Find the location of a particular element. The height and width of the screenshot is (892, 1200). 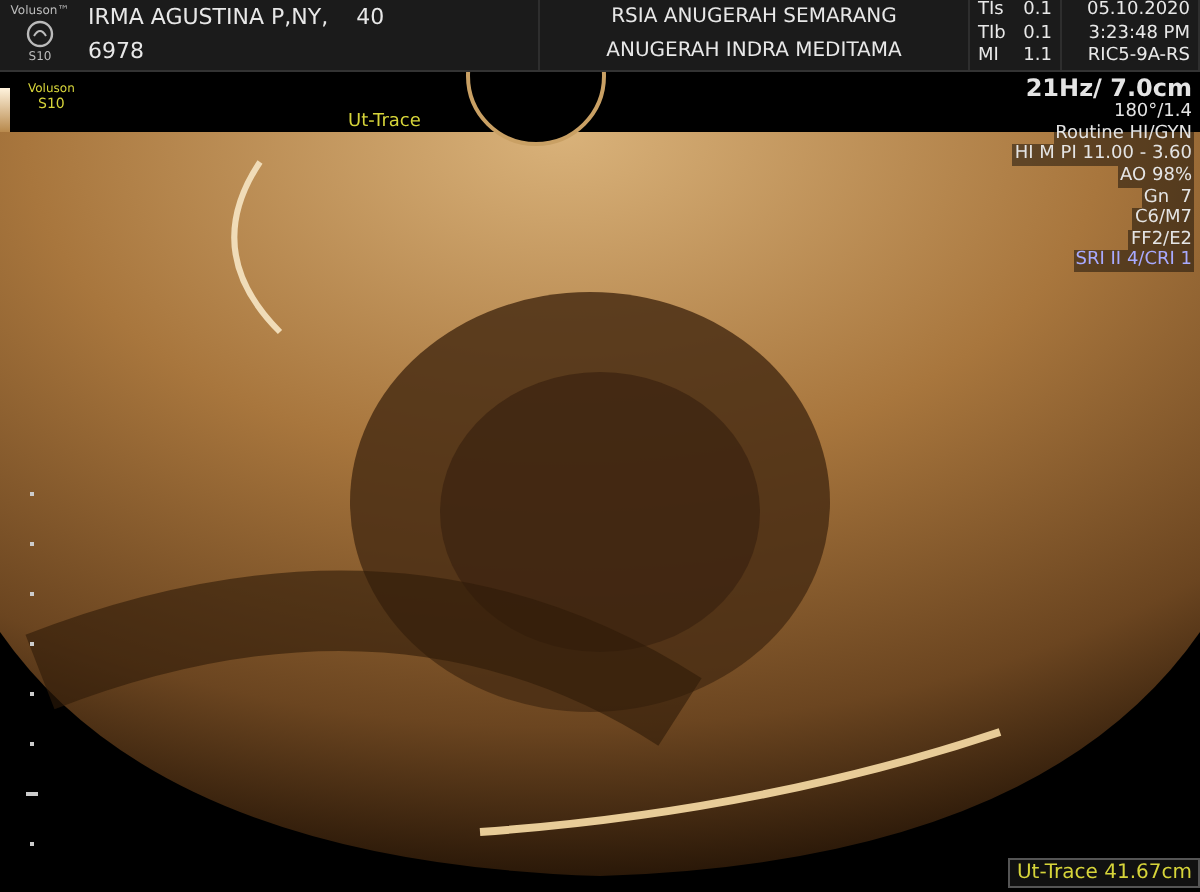

scan-parameter: 180°/1.4 is located at coordinates (1152, 113).